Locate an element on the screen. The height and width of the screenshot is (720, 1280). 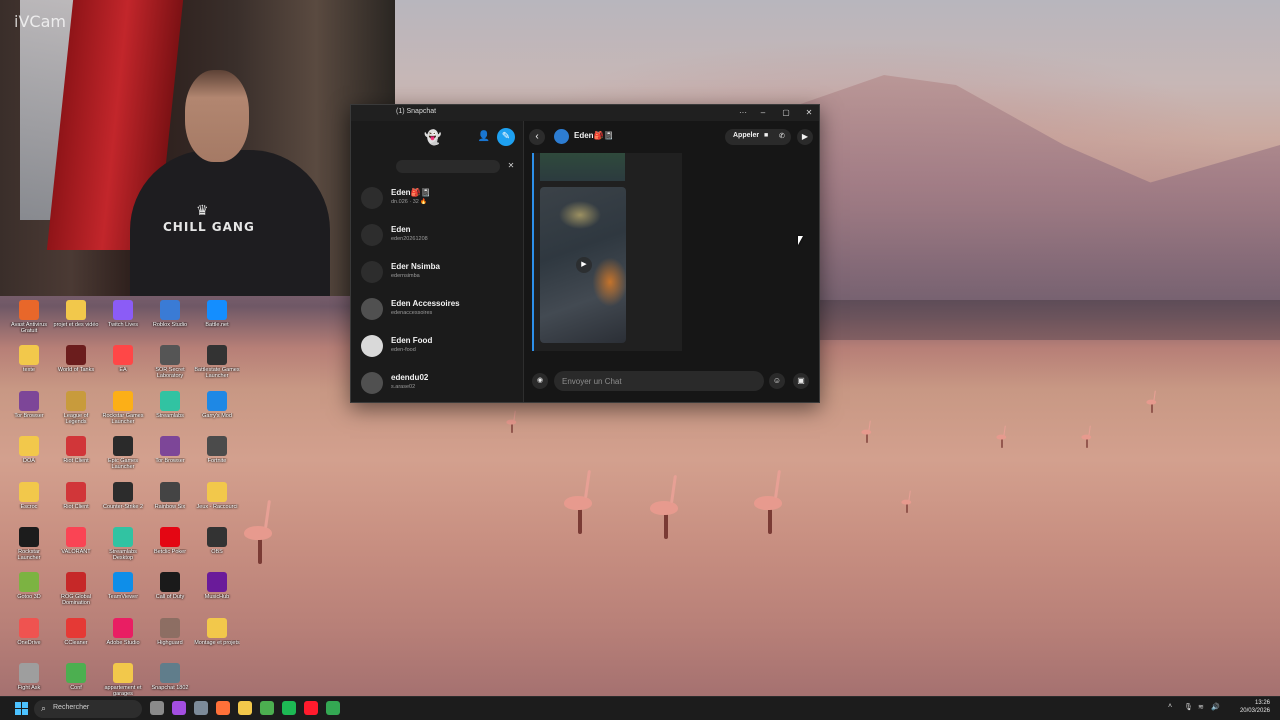
snapchat-ghost-icon: 👻 is located at coordinates (432, 137).